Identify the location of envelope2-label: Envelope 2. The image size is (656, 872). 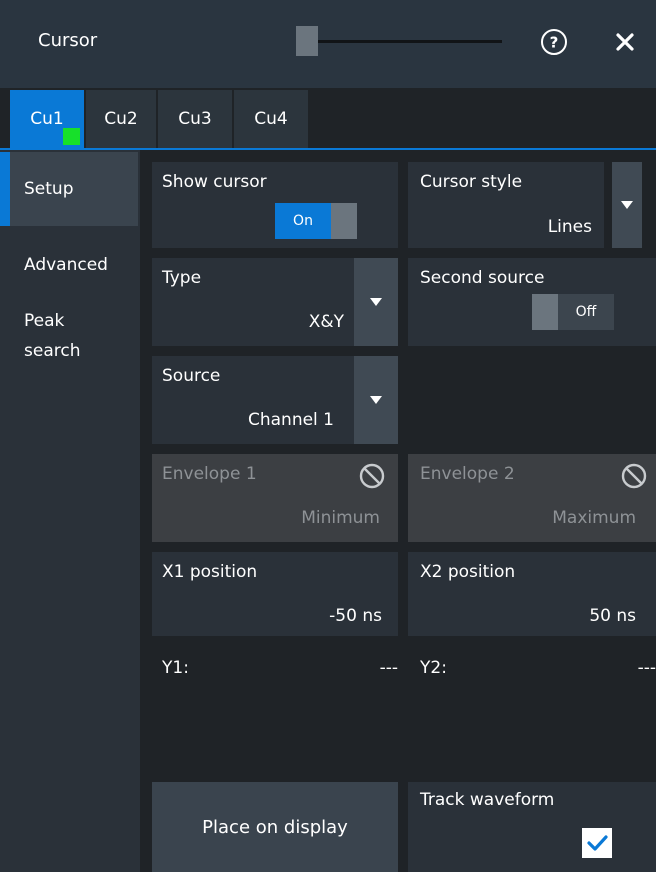
(467, 474).